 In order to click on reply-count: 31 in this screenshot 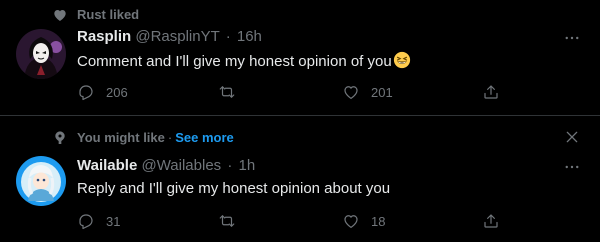, I will do `click(113, 221)`.